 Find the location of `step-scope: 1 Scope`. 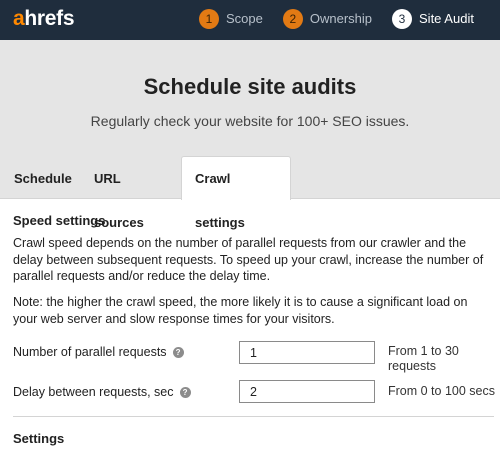

step-scope: 1 Scope is located at coordinates (231, 19).